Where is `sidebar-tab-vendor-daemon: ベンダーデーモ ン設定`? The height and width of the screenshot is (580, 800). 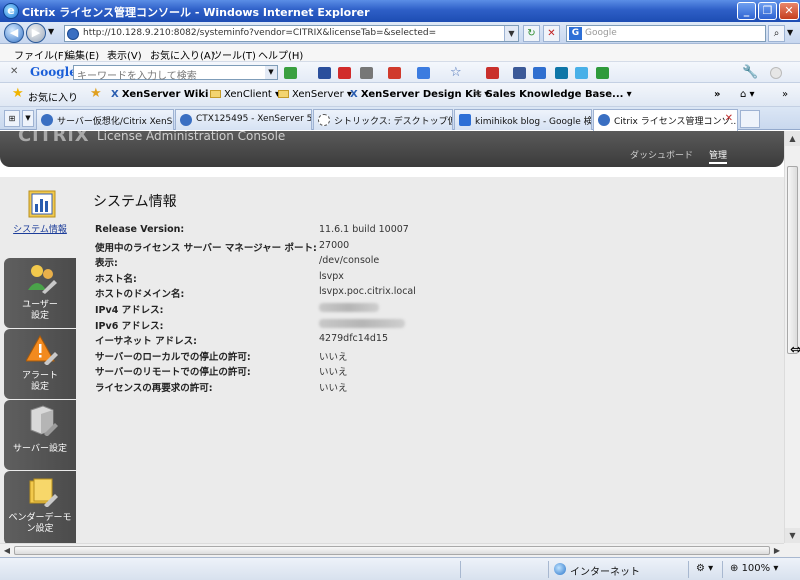 sidebar-tab-vendor-daemon: ベンダーデーモ ン設定 is located at coordinates (40, 507).